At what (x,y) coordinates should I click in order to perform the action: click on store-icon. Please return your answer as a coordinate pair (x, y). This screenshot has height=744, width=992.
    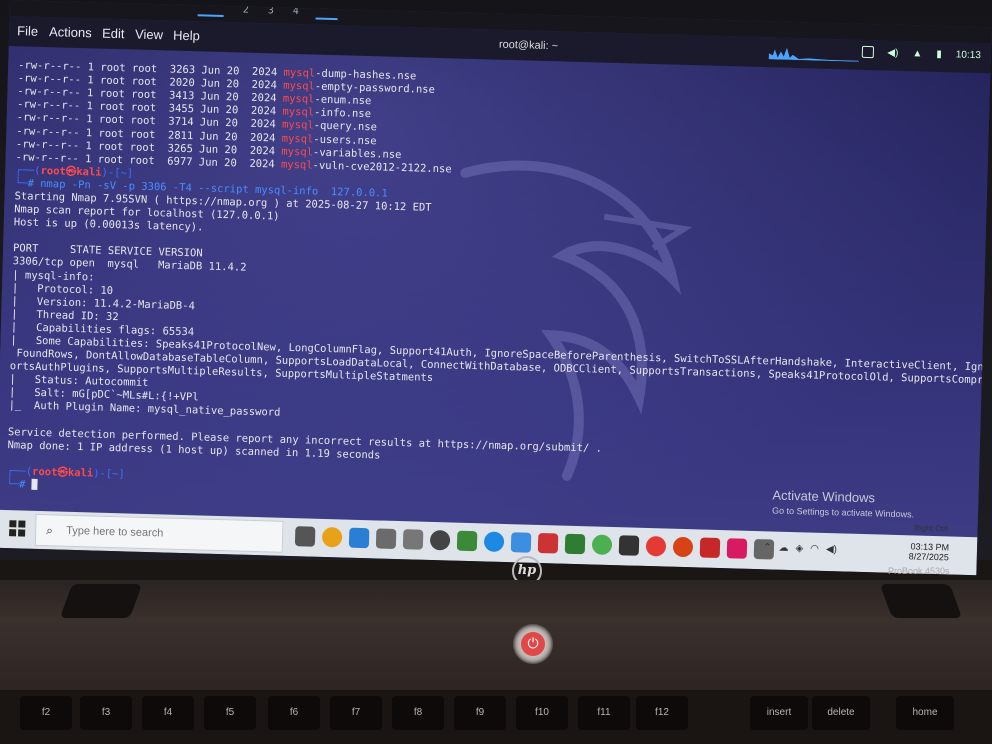
    Looking at the image, I should click on (548, 543).